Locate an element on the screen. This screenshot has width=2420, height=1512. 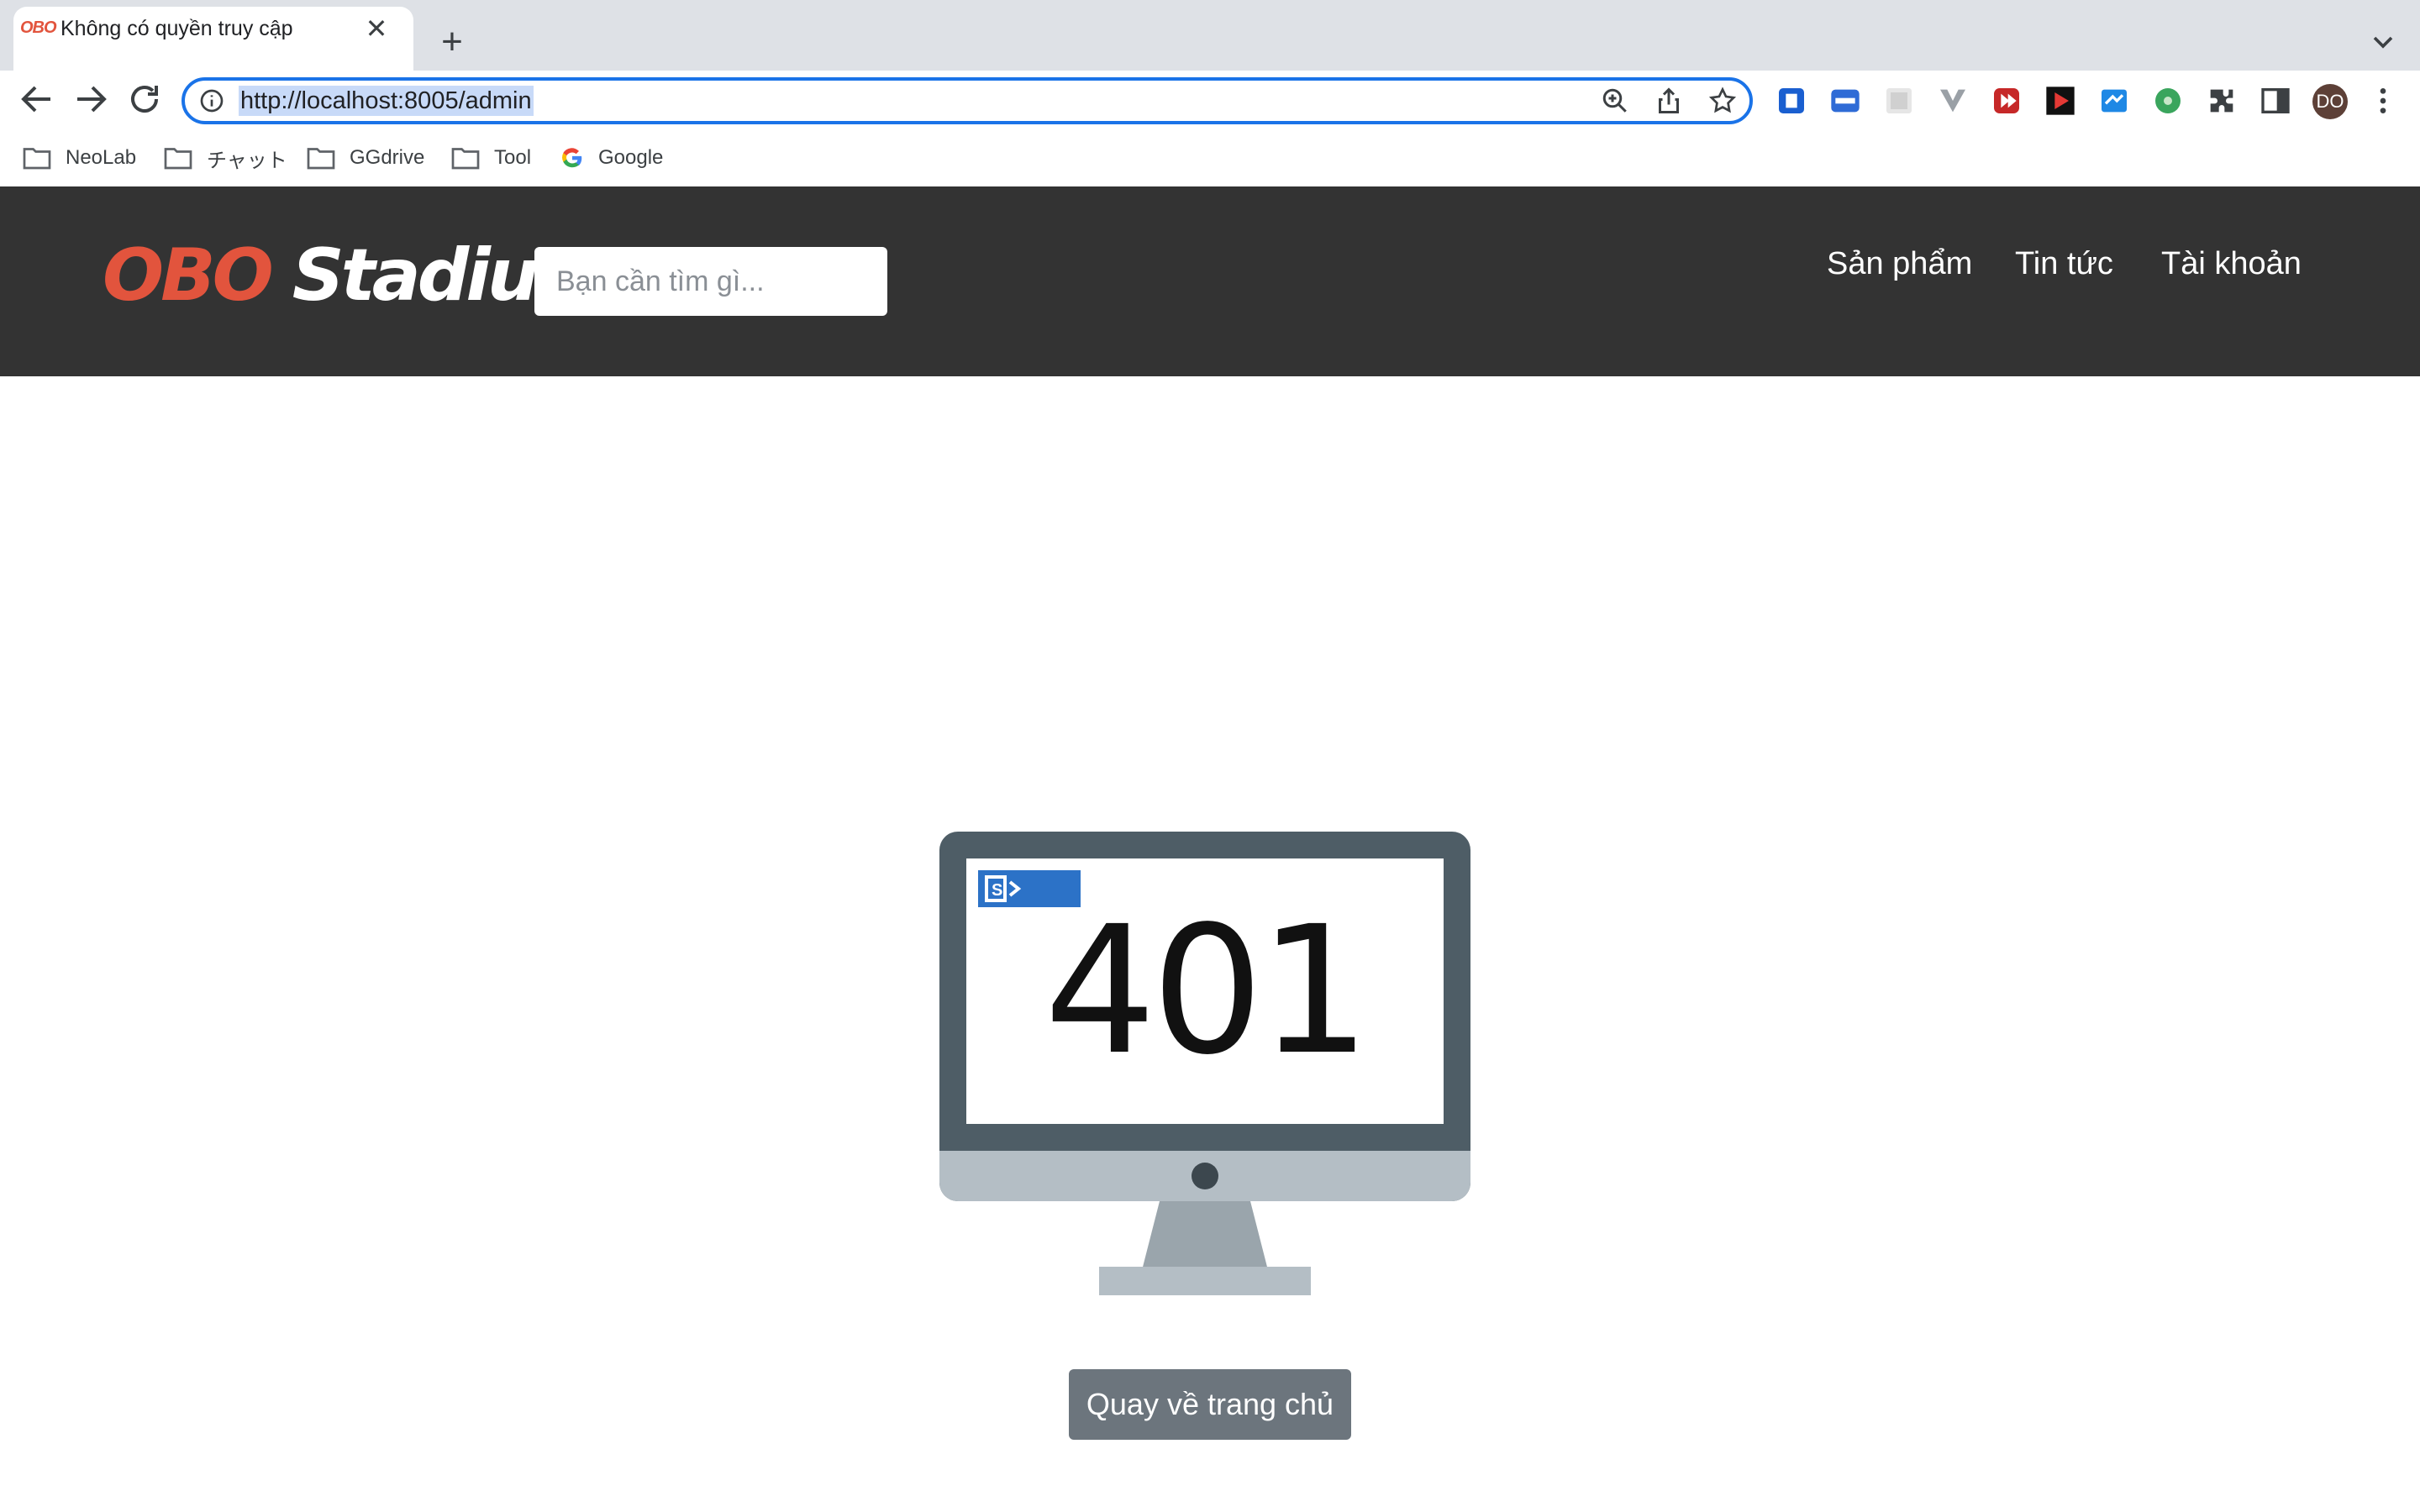
bookmark-label: Google is located at coordinates (631, 157).